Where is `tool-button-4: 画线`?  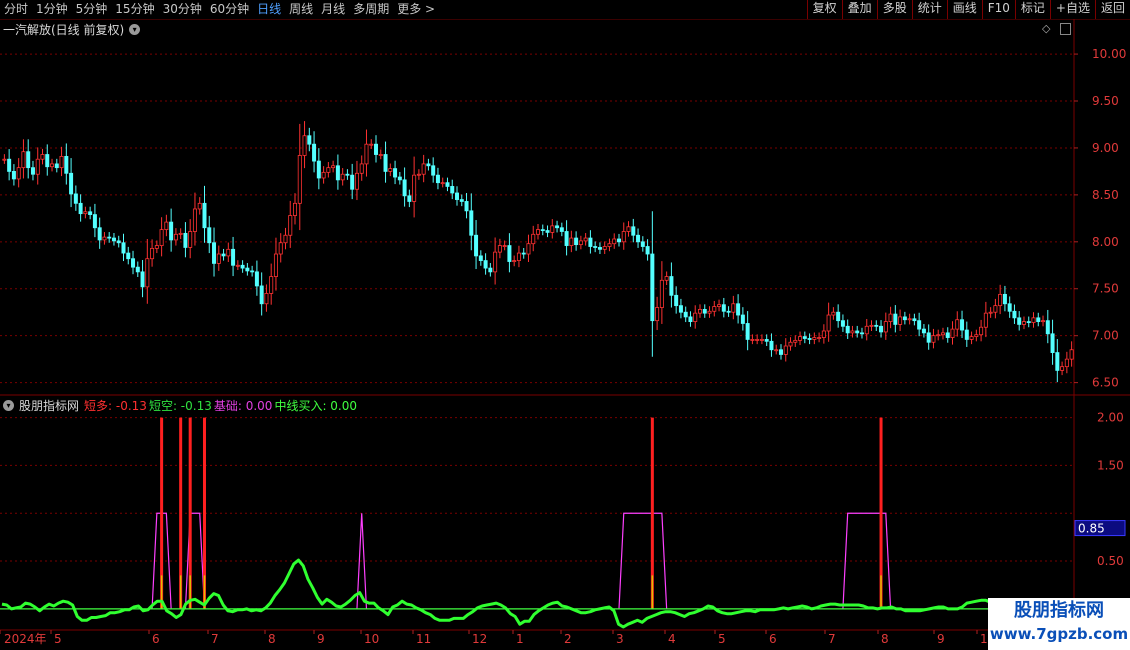 tool-button-4: 画线 is located at coordinates (964, 9).